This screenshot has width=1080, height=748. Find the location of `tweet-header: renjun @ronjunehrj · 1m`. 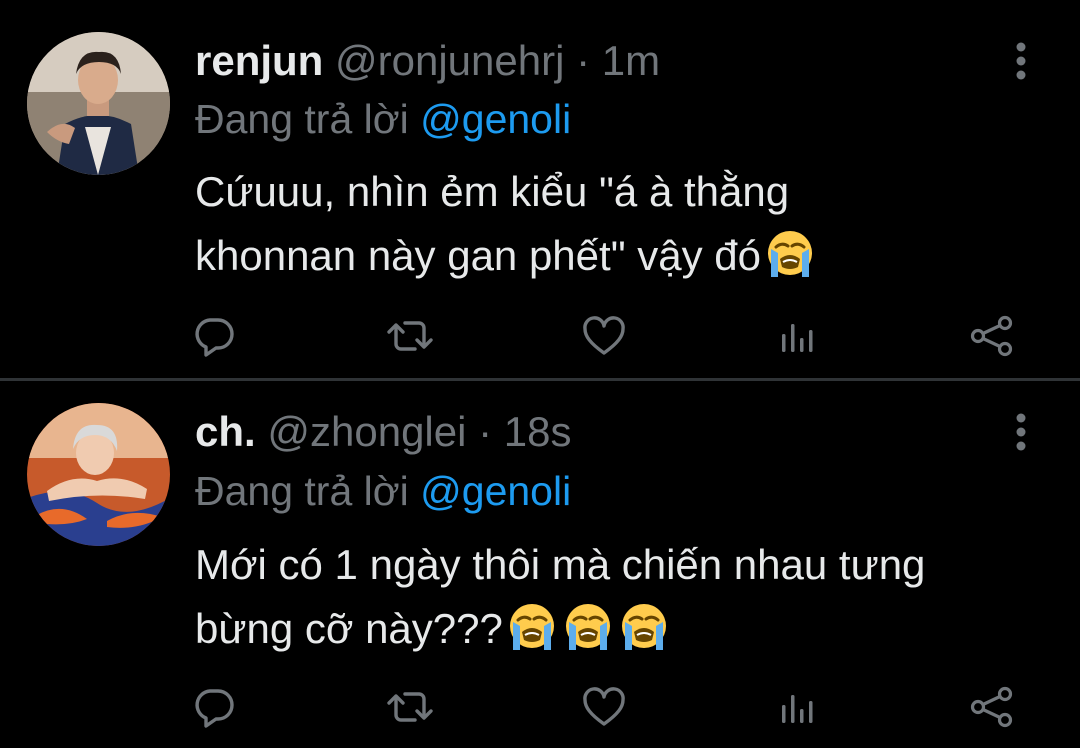

tweet-header: renjun @ronjunehrj · 1m is located at coordinates (427, 61).